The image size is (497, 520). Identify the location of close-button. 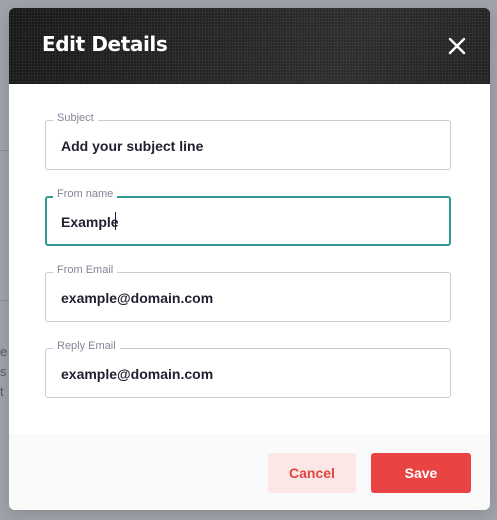
(457, 46).